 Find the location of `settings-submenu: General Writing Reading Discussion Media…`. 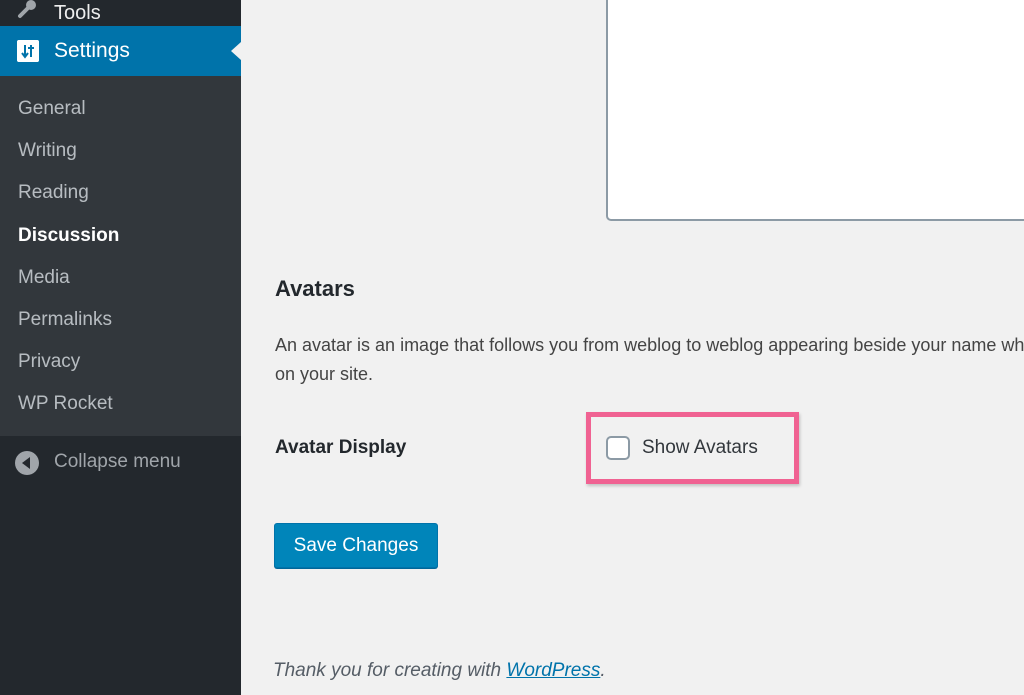

settings-submenu: General Writing Reading Discussion Media… is located at coordinates (120, 256).